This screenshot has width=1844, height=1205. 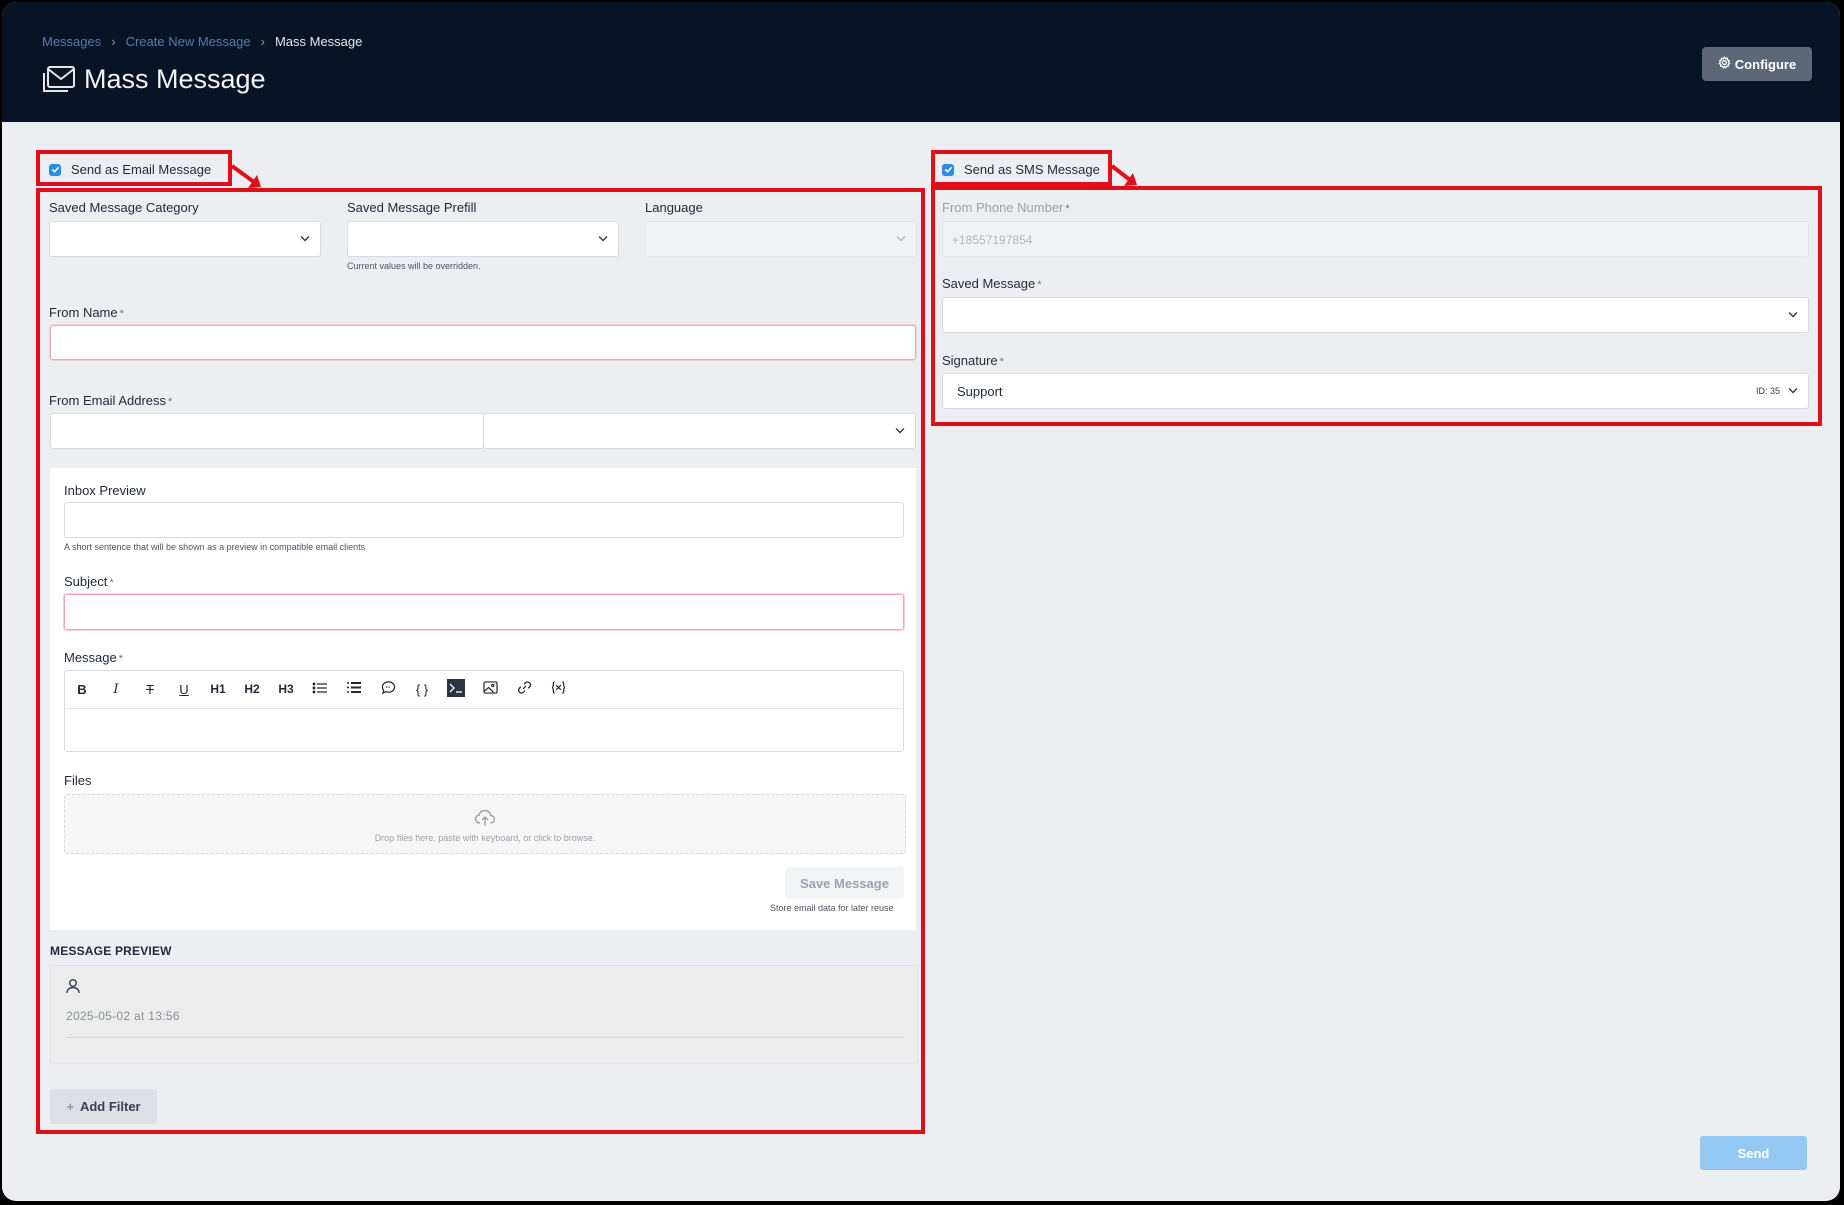 I want to click on signature-select: Support ID: 35, so click(x=1375, y=391).